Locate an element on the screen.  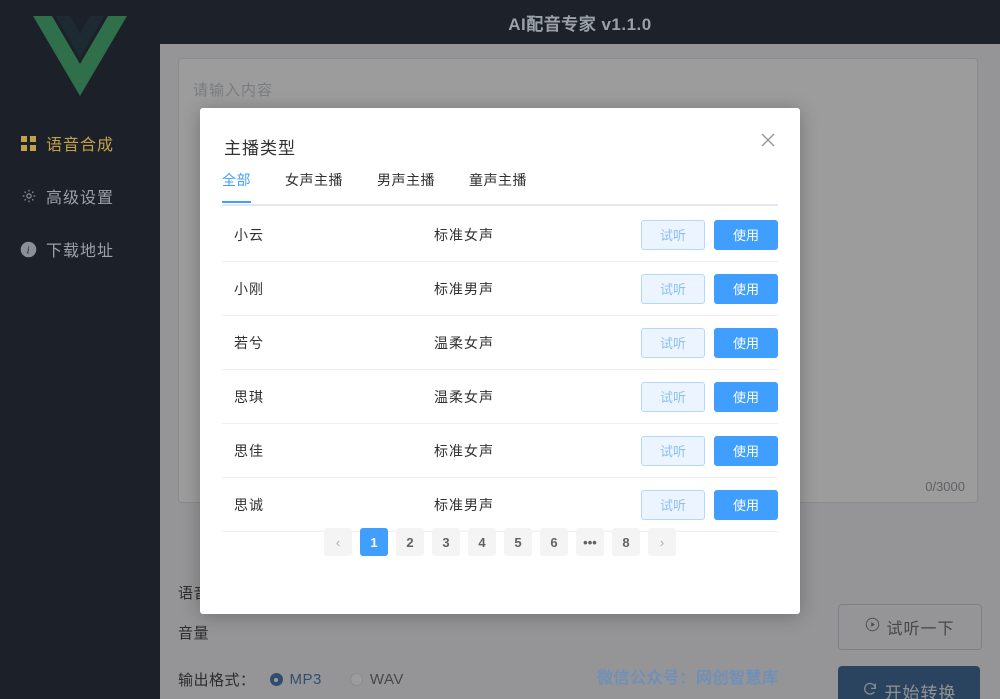
voice-name: 思佳 is located at coordinates (249, 450).